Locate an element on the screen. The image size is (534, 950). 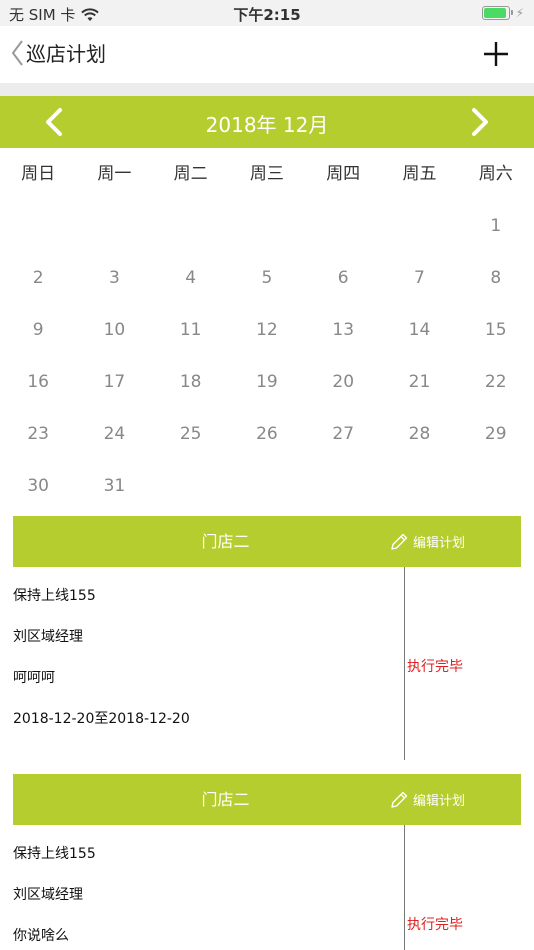
nav-bar: 巡店计划 is located at coordinates (267, 55).